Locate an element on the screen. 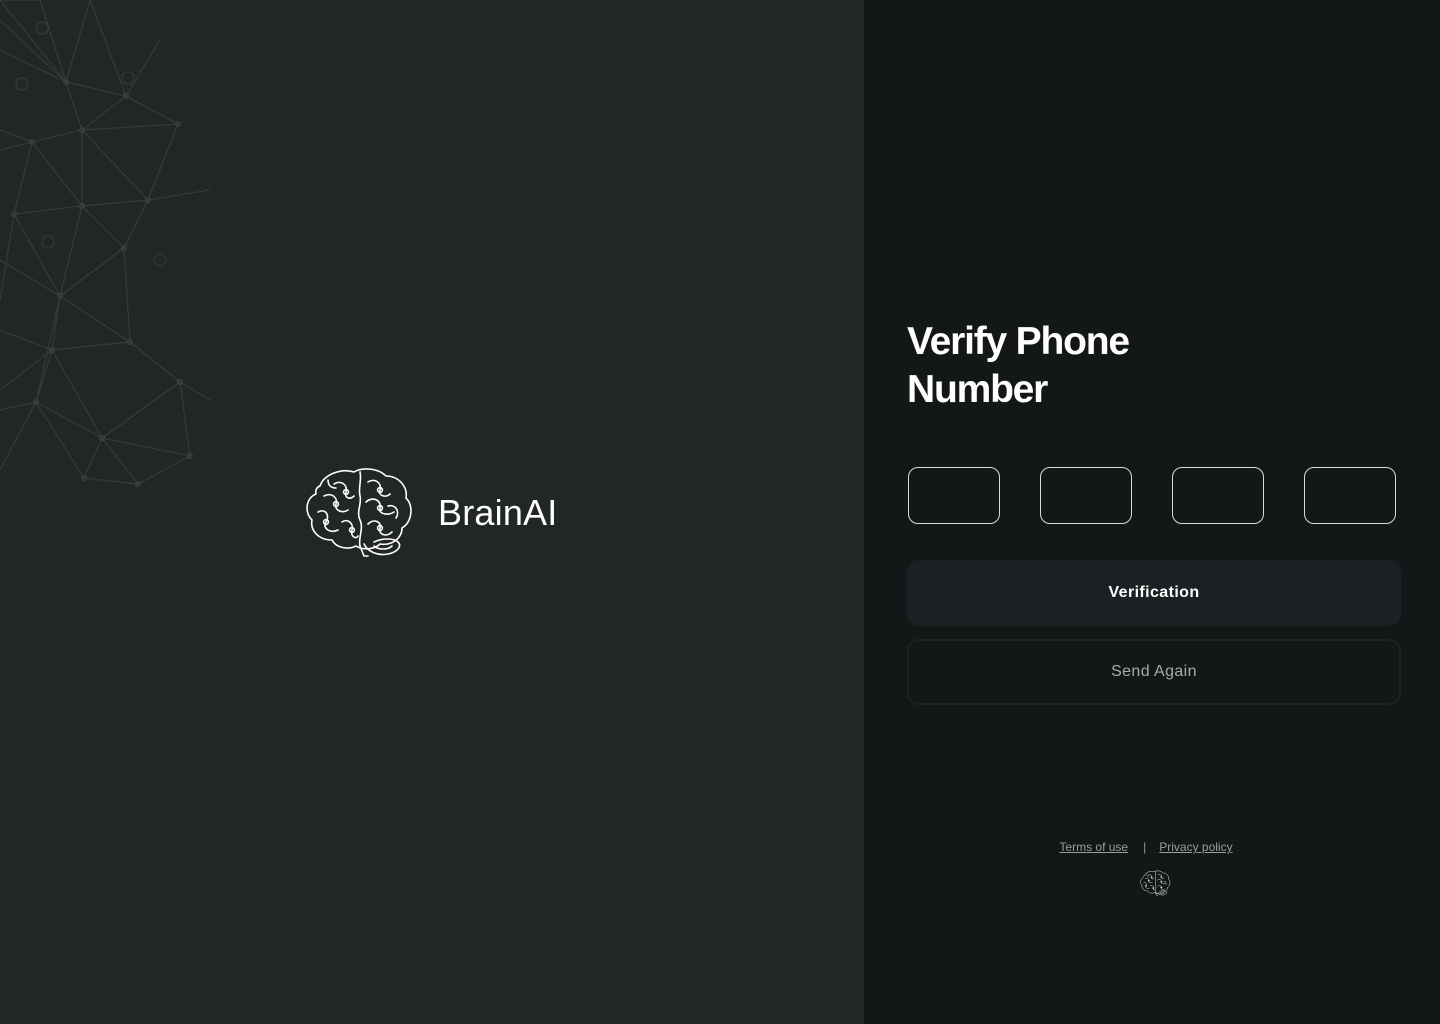 This screenshot has height=1024, width=1440. privacy-policy-link: Privacy policy is located at coordinates (1195, 847).